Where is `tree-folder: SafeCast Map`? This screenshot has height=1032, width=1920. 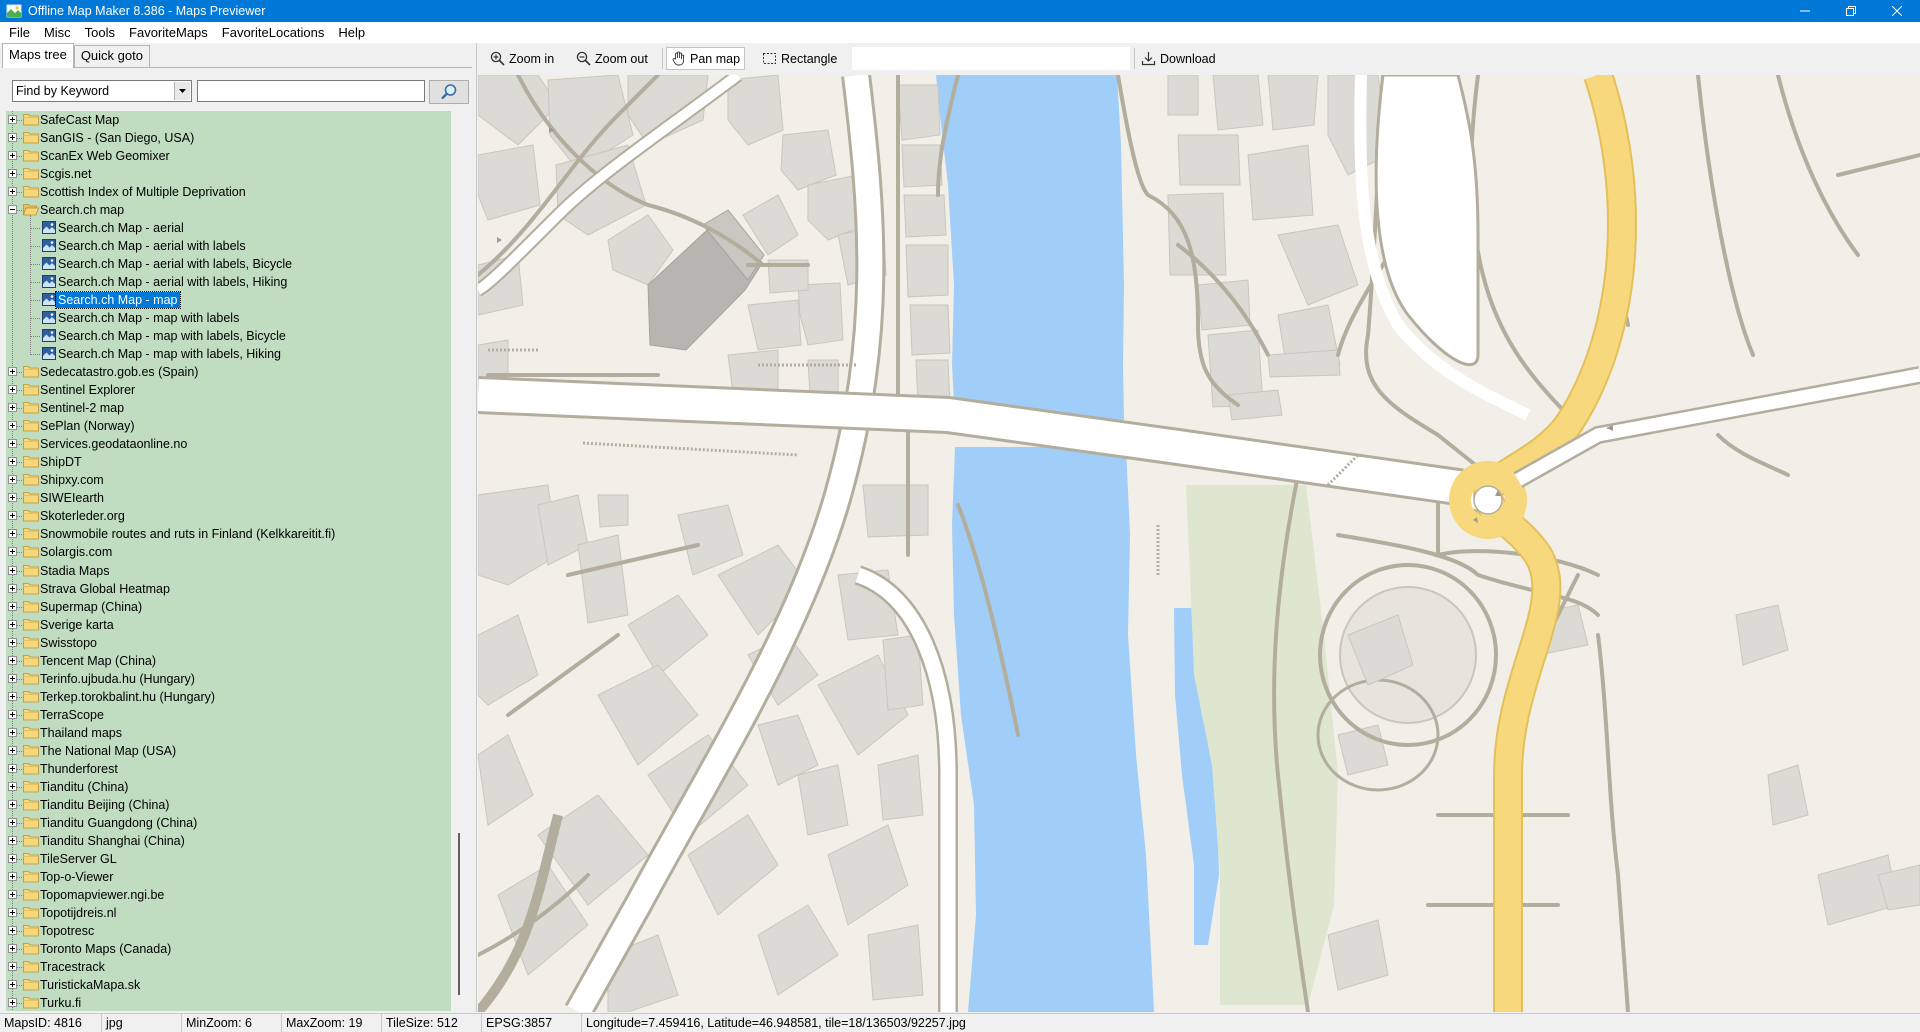 tree-folder: SafeCast Map is located at coordinates (228, 120).